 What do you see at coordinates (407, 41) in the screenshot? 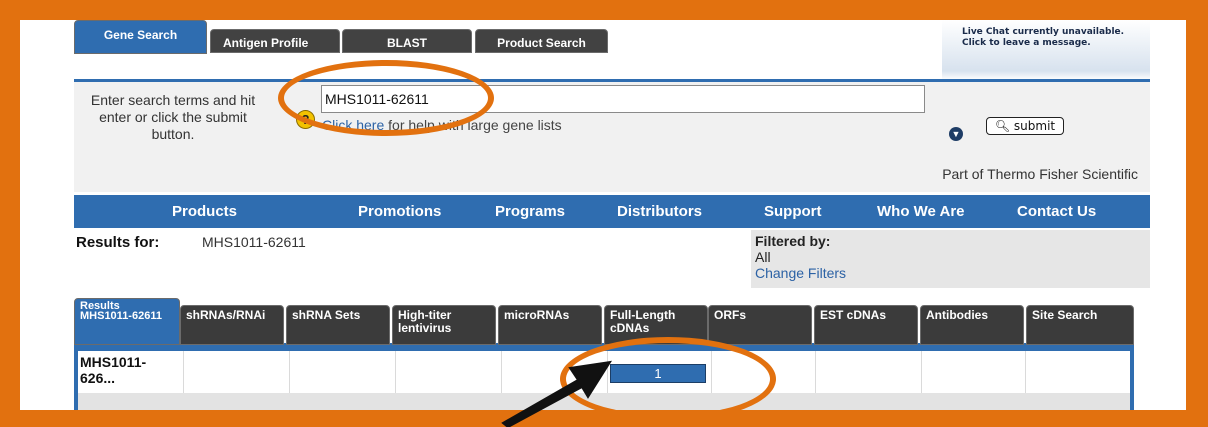
I see `tab-blast: BLAST` at bounding box center [407, 41].